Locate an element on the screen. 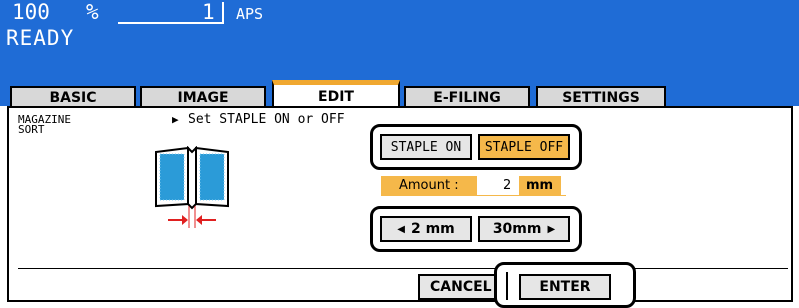 This screenshot has width=799, height=308. tab-e-filing-label: E-FILING is located at coordinates (467, 98).